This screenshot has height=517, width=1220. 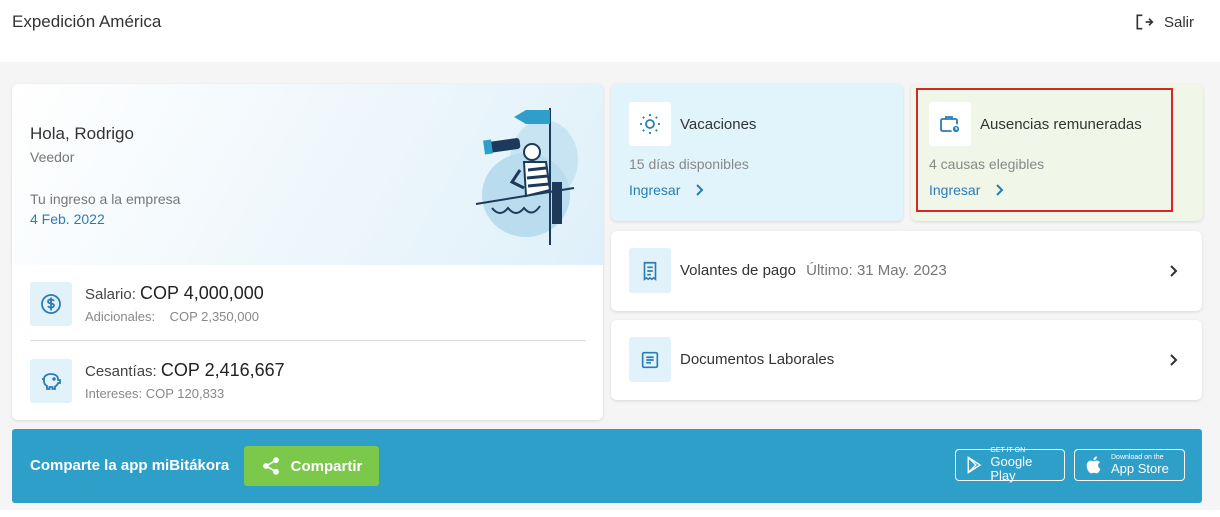 I want to click on google-play-button: GET IT ON Google Play, so click(x=1010, y=465).